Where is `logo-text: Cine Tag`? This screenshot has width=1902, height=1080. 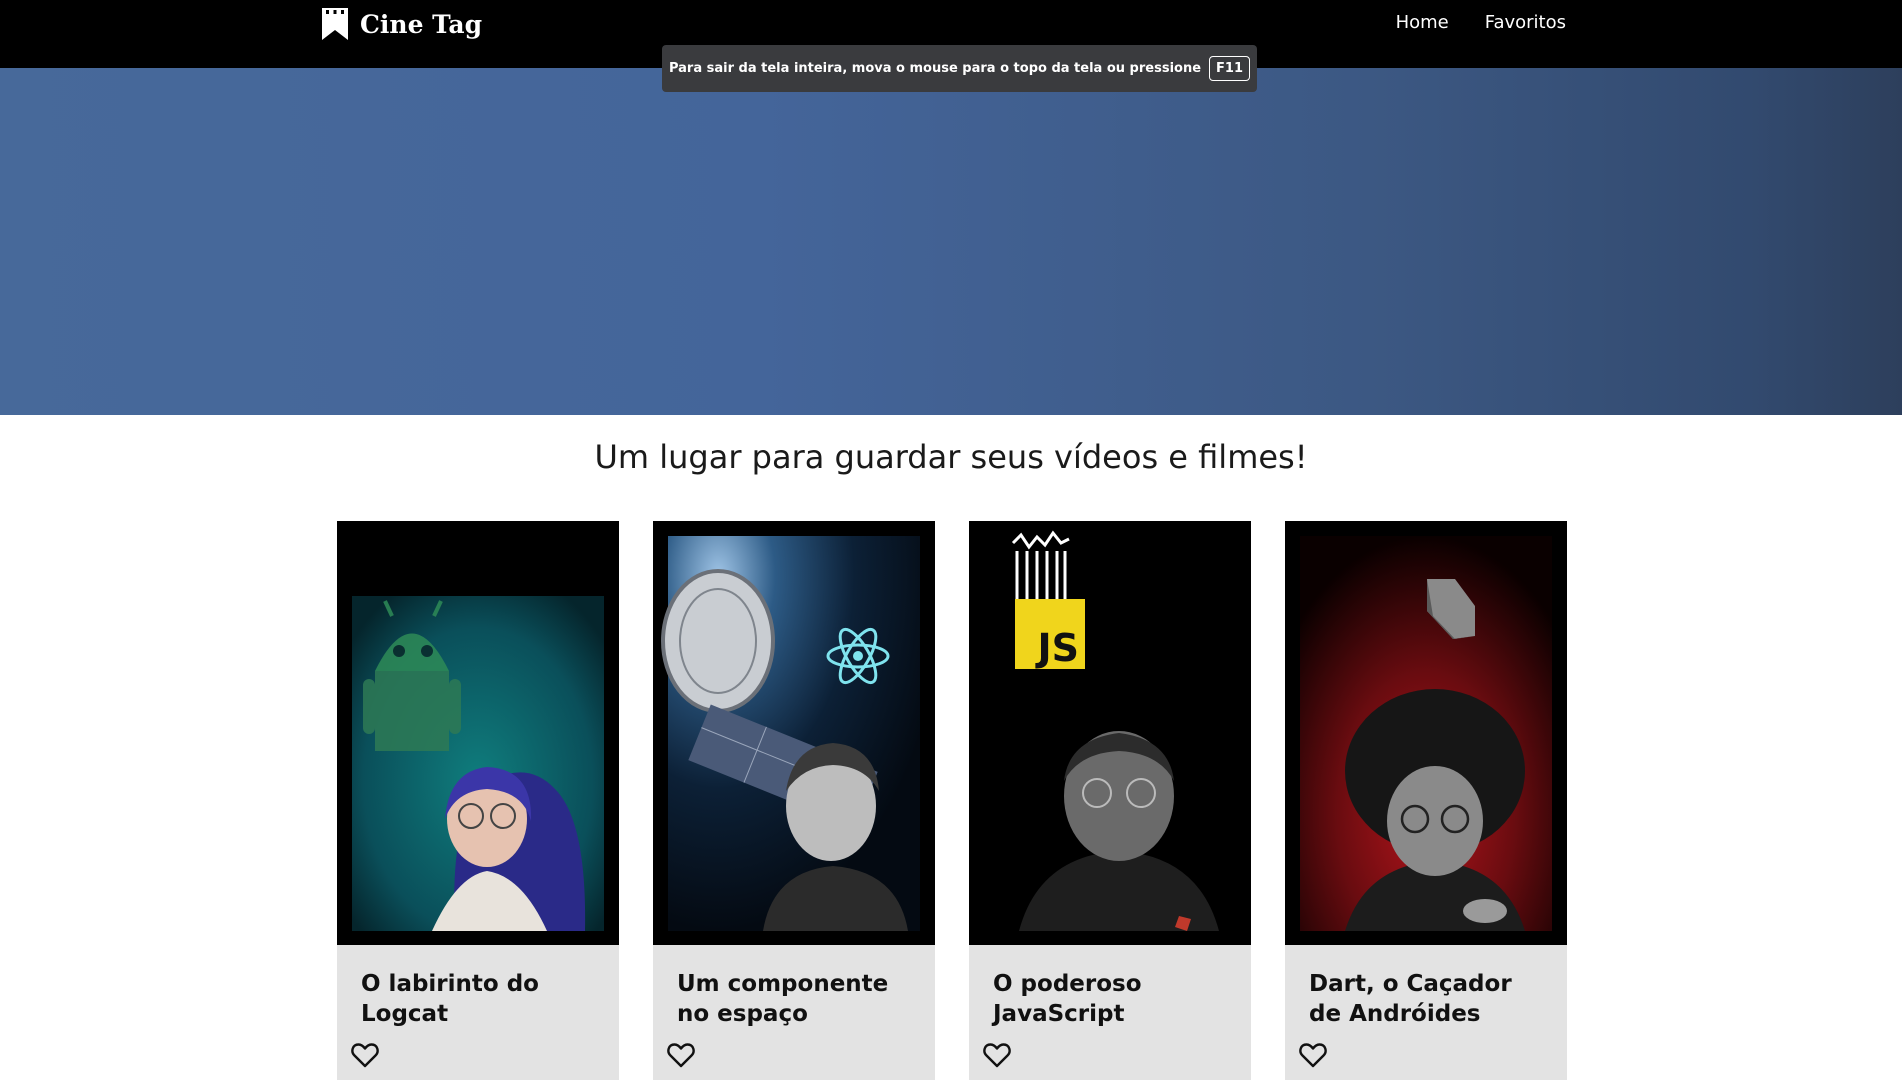 logo-text: Cine Tag is located at coordinates (421, 24).